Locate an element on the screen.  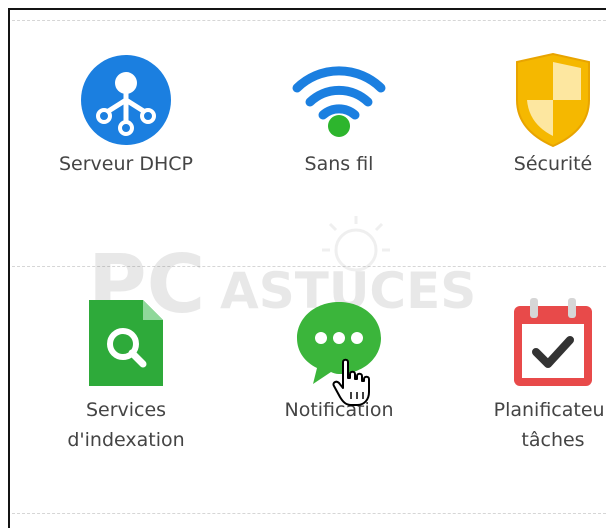
tile-label: Sans fil is located at coordinates (339, 164).